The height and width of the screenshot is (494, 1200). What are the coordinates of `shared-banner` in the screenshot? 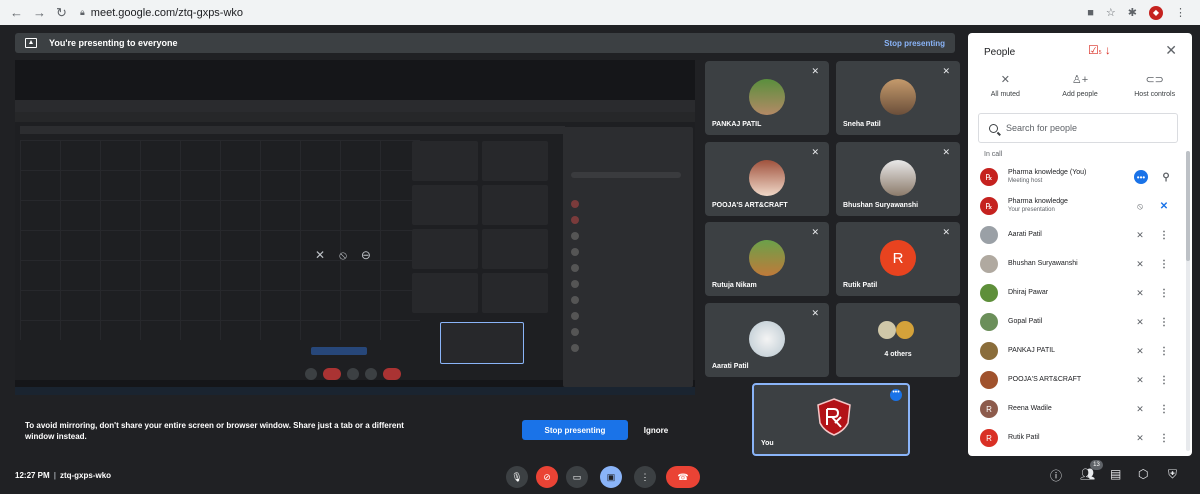 It's located at (292, 130).